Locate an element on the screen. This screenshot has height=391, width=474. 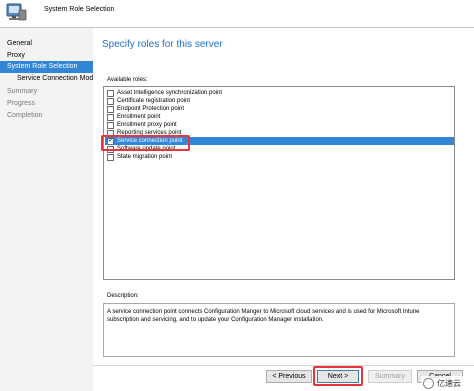
description-label: Description: is located at coordinates (123, 296).